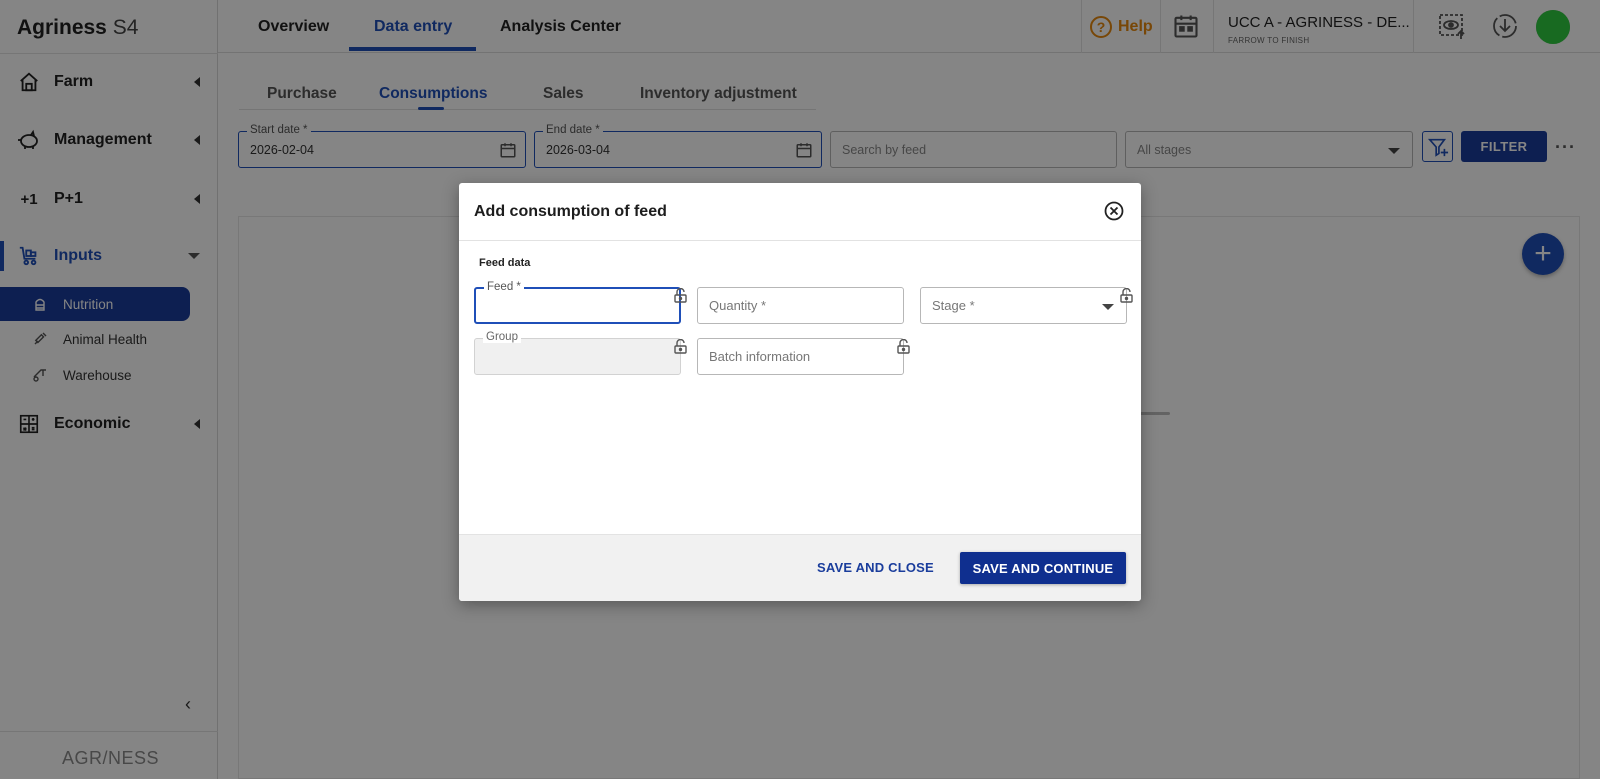 The image size is (1600, 779). Describe the element at coordinates (1114, 211) in the screenshot. I see `close-icon` at that location.